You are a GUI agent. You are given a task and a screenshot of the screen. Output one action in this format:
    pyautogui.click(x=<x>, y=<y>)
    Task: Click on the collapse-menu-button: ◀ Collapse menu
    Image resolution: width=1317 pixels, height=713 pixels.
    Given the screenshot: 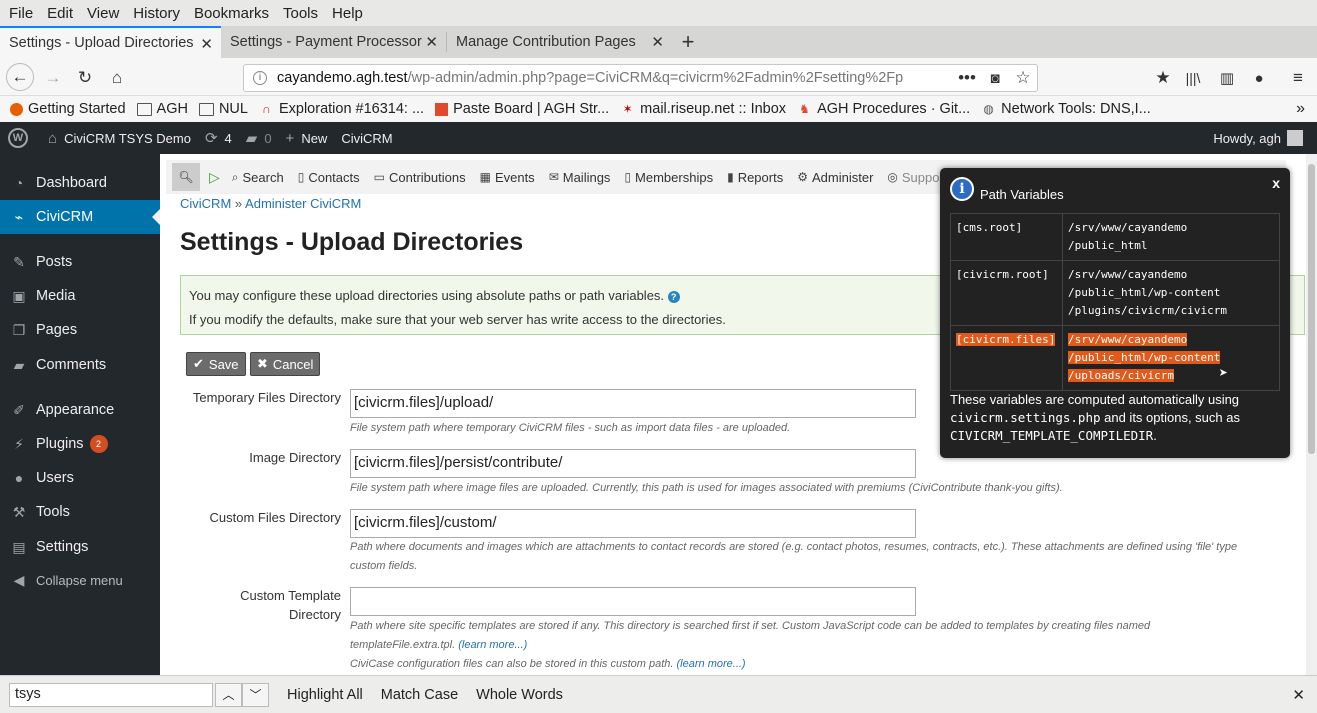 What is the action you would take?
    pyautogui.click(x=80, y=580)
    